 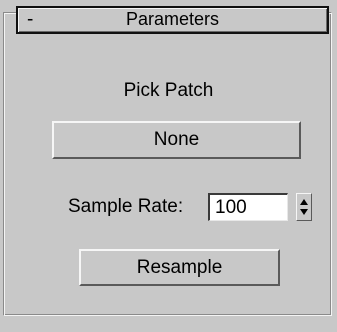 I want to click on sample-rate-spinner, so click(x=304, y=207).